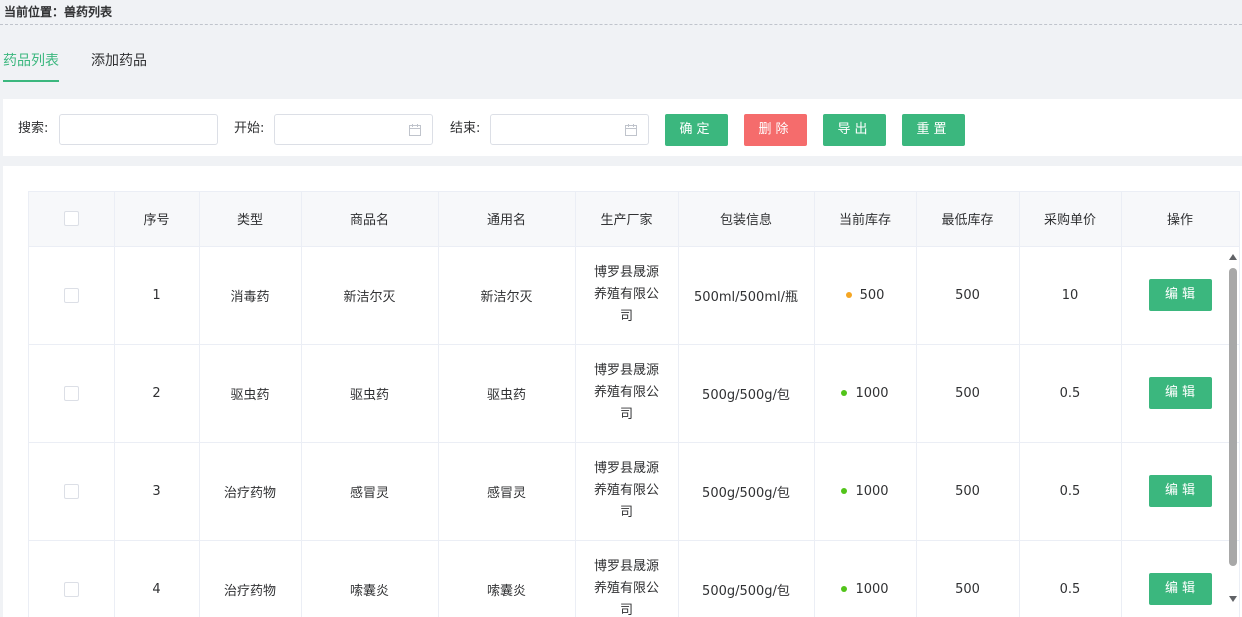 The image size is (1242, 617). Describe the element at coordinates (865, 219) in the screenshot. I see `header-stock: 当前库存` at that location.